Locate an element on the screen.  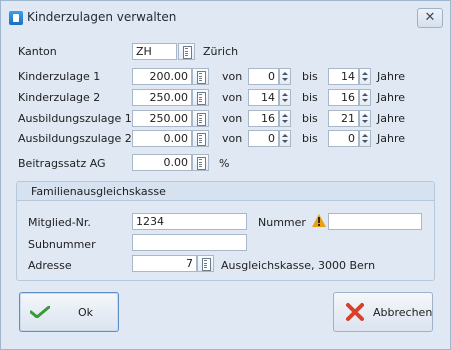
row4-from-input: 0 is located at coordinates (263, 138).